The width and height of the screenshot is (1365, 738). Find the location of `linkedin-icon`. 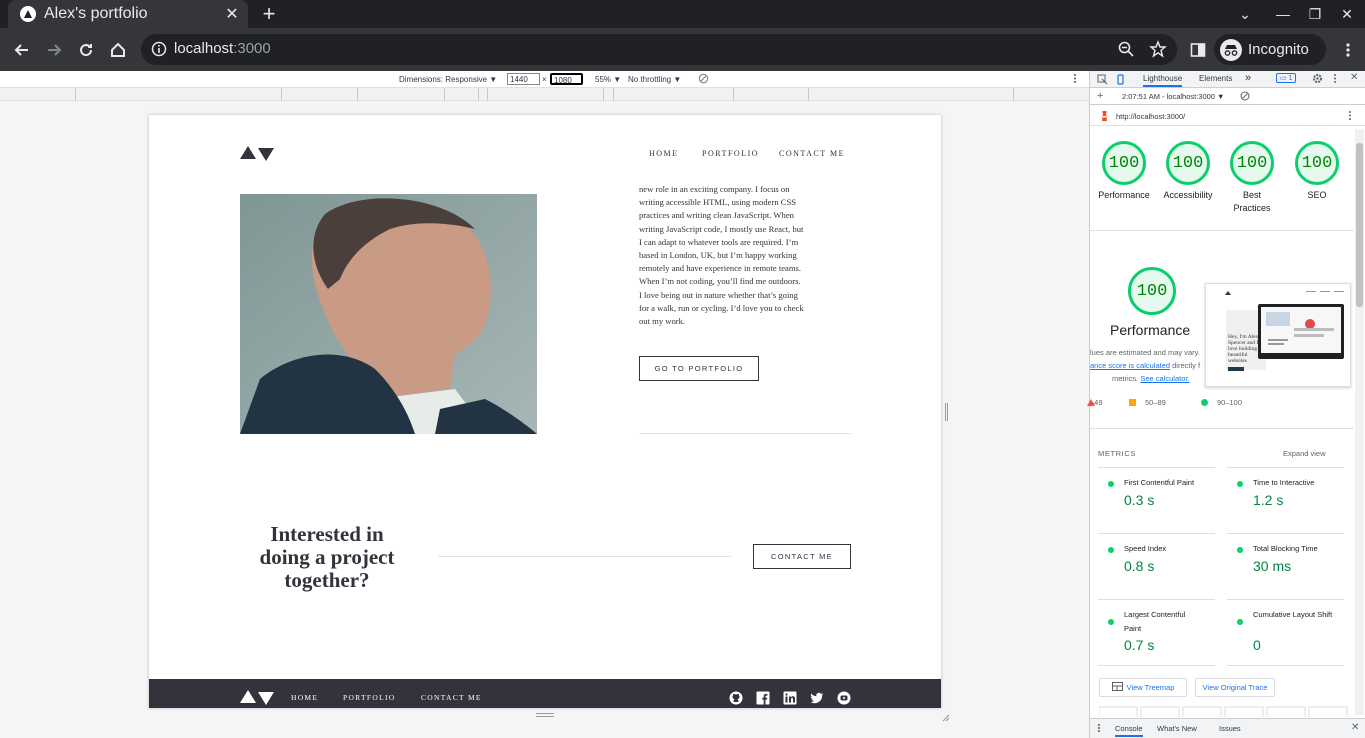

linkedin-icon is located at coordinates (790, 698).